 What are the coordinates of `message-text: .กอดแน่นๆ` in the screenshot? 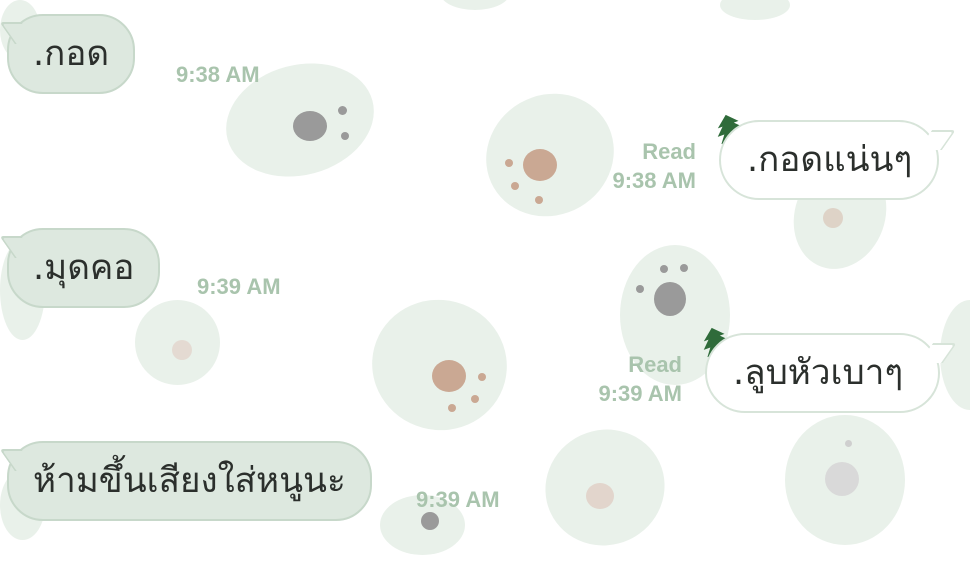 It's located at (830, 159).